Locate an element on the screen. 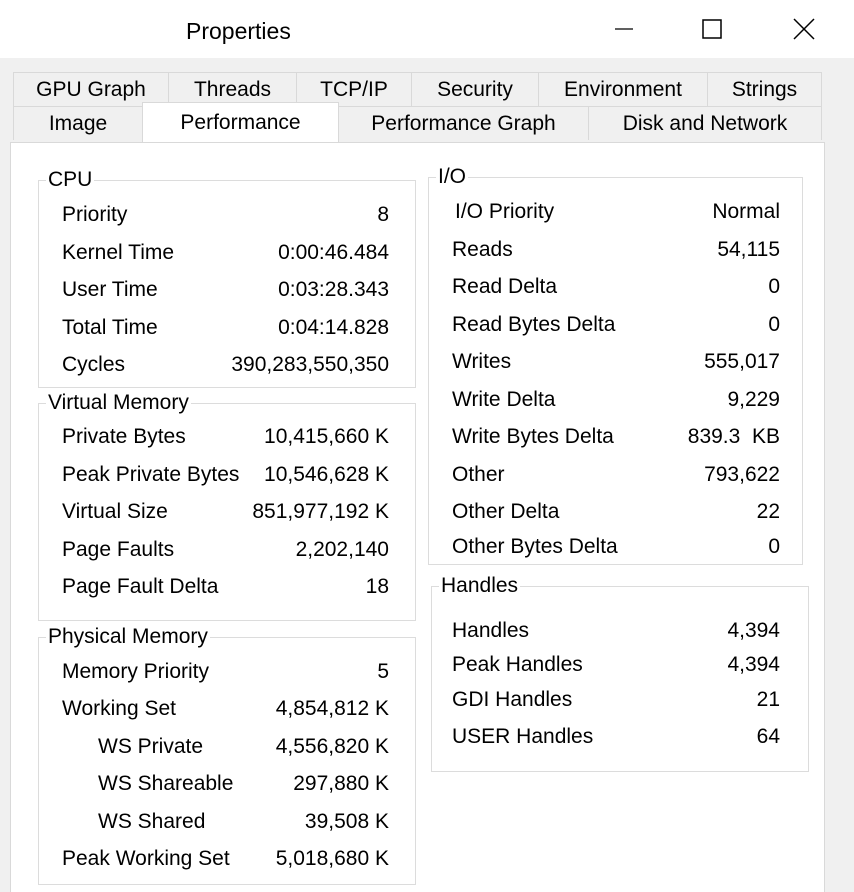 Image resolution: width=854 pixels, height=892 pixels. tab-environment: Environment is located at coordinates (623, 89).